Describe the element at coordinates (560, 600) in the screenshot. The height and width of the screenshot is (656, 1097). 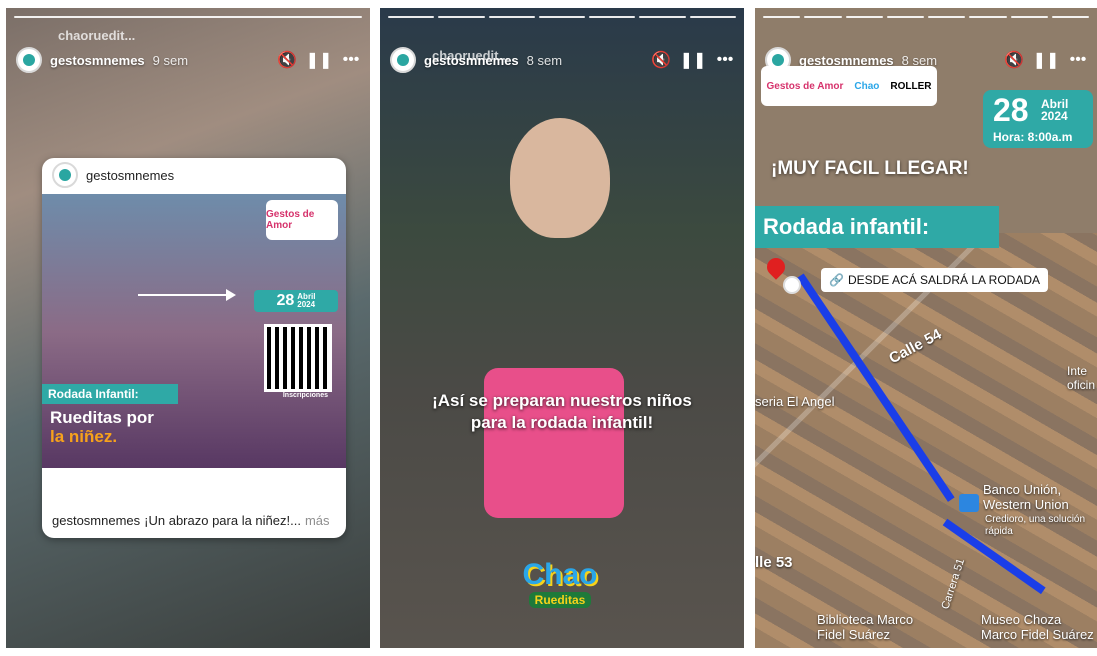
I see `logo-text-rueditas: Rueditas` at that location.